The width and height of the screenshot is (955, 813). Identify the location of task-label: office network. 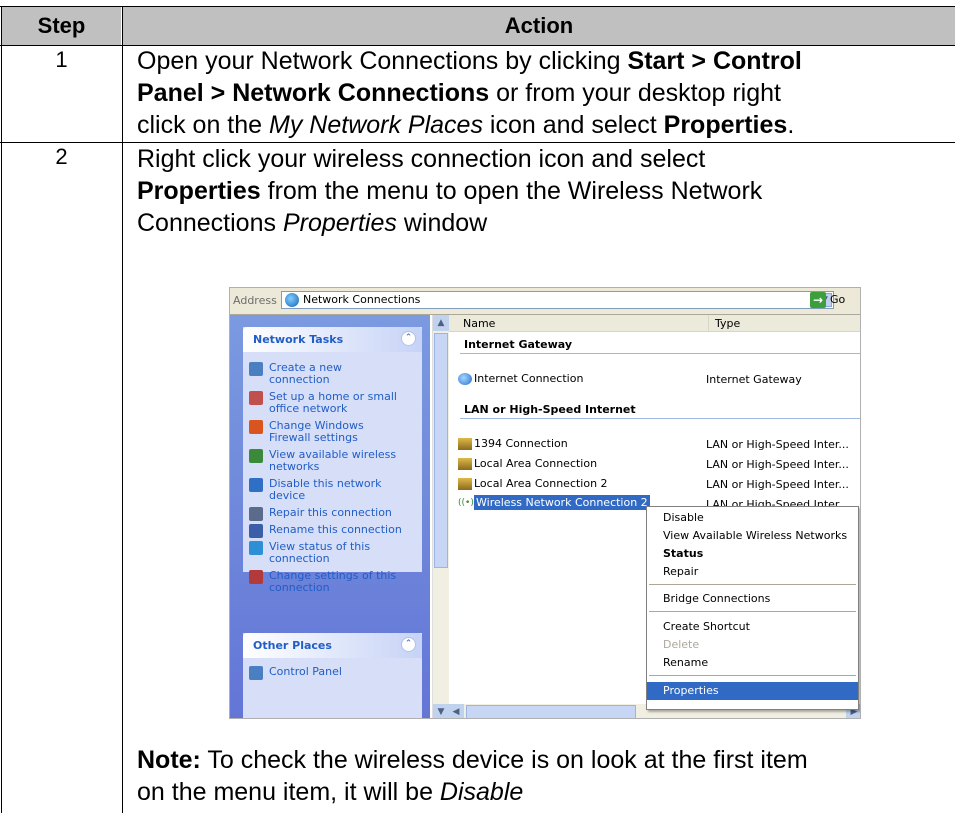
(308, 408).